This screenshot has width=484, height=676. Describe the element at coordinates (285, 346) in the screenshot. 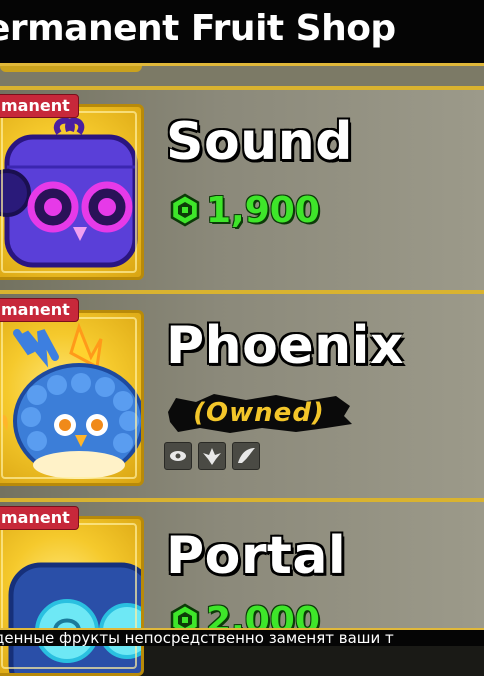

I see `fruit-name: Phoenix` at that location.